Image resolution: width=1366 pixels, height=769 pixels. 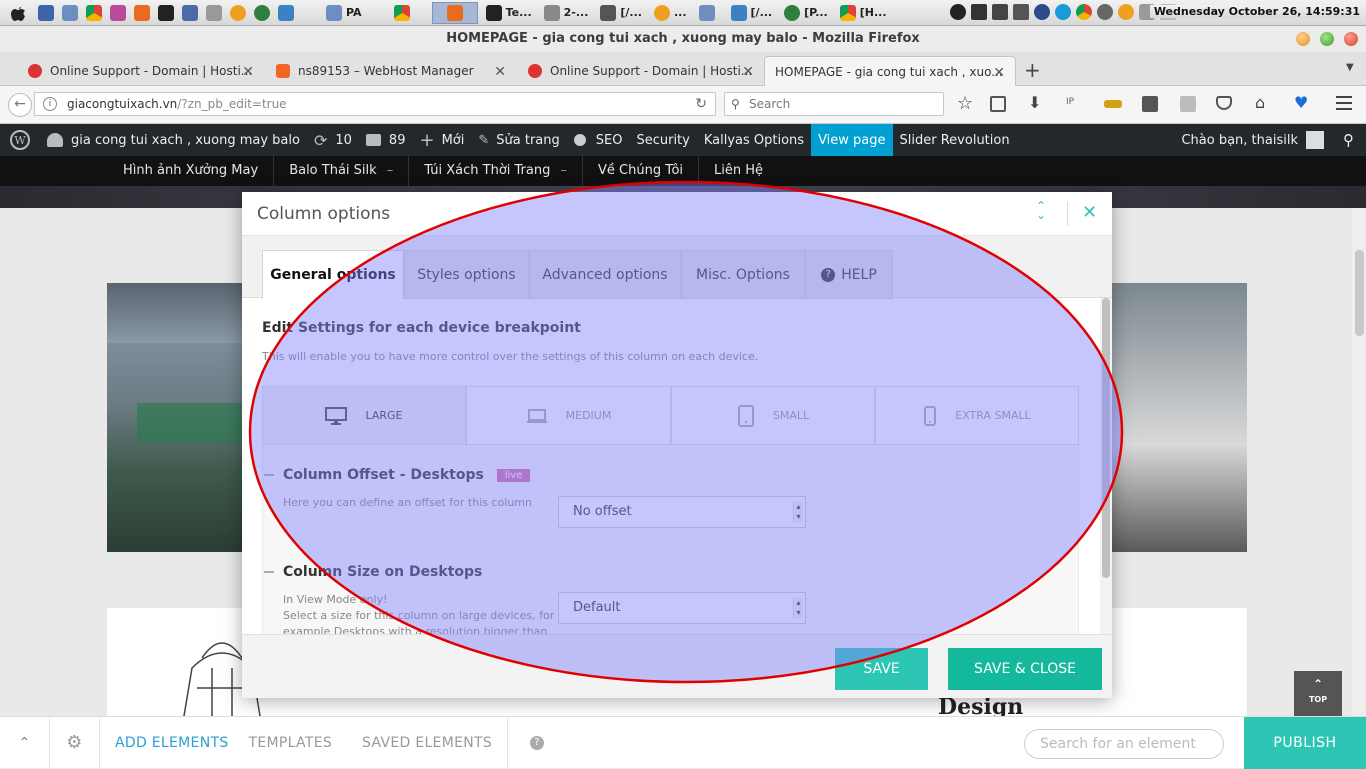 What do you see at coordinates (979, 12) in the screenshot?
I see `lock-icon` at bounding box center [979, 12].